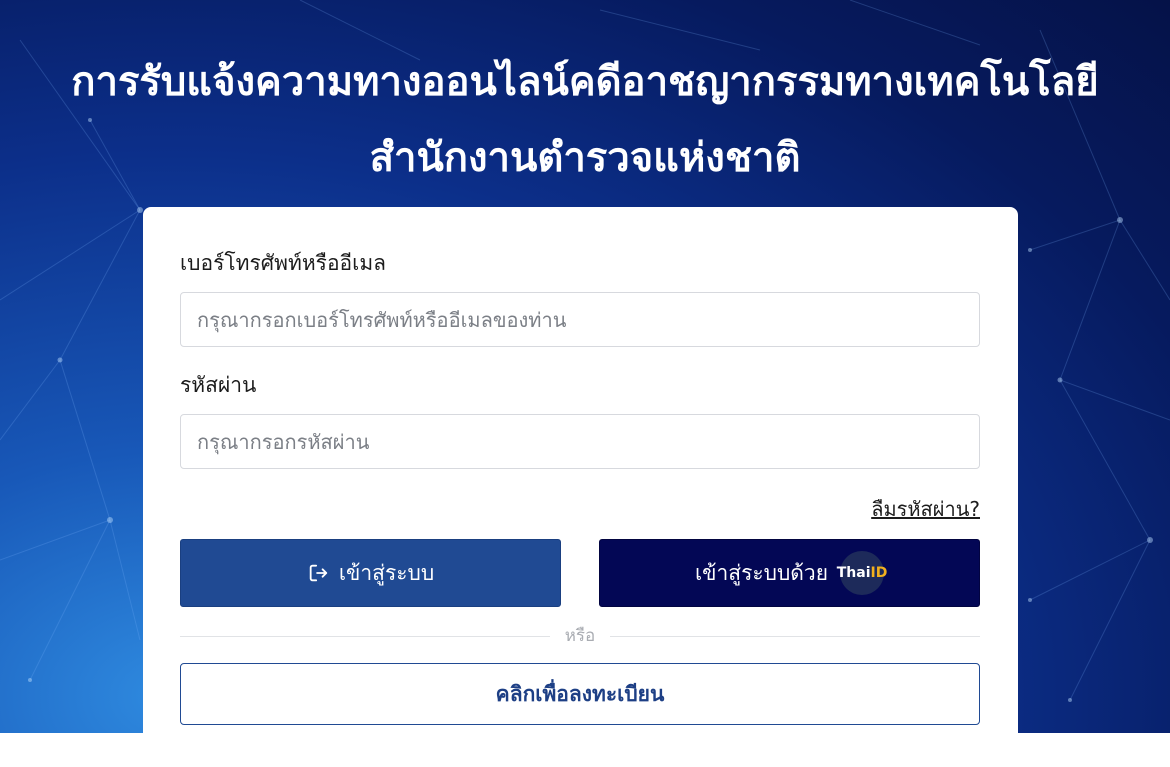  I want to click on thaid-button-label: เข้าสู่ระบบด้วย, so click(761, 572).